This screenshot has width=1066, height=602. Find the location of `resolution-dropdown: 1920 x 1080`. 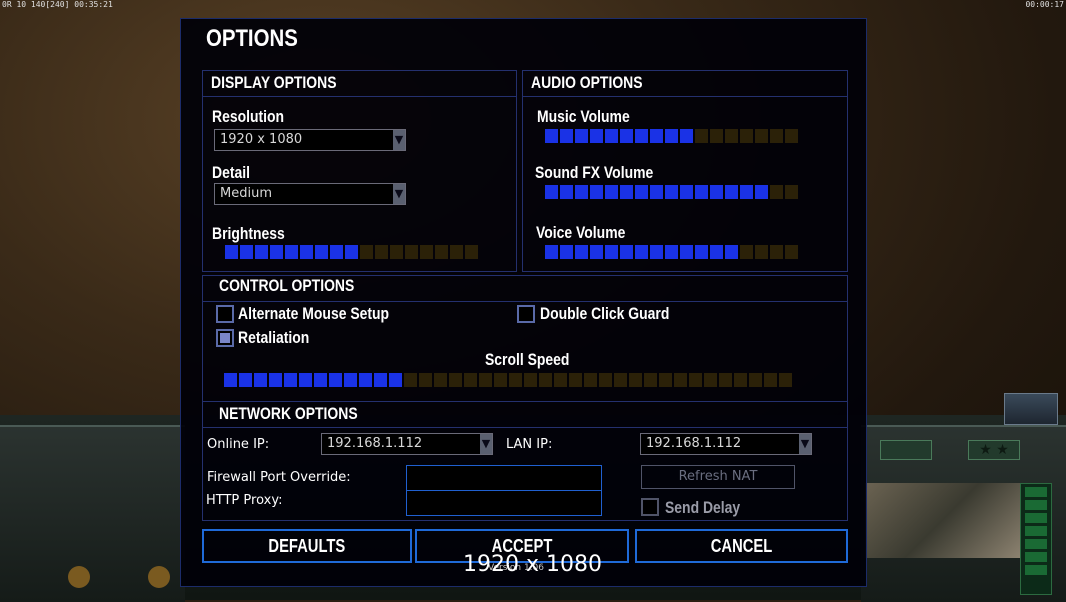

resolution-dropdown: 1920 x 1080 is located at coordinates (310, 140).